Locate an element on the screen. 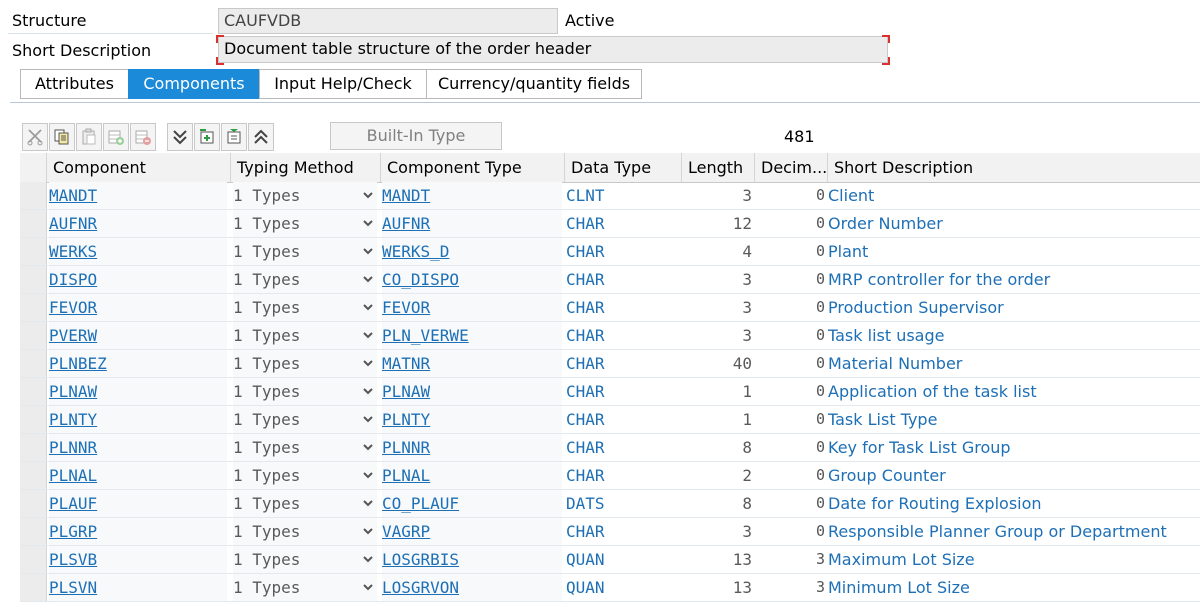 This screenshot has height=602, width=1200. component-type-cell: PLNAW is located at coordinates (472, 391).